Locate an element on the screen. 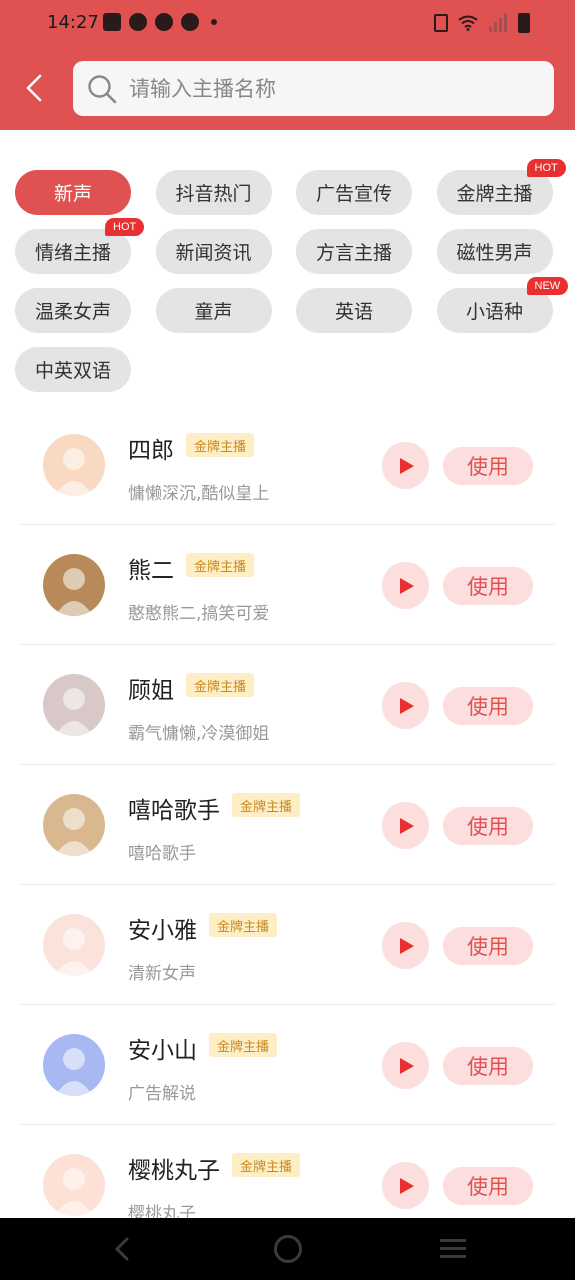 Image resolution: width=575 pixels, height=1280 pixels. anchor-row: 嘻哈歌手 金牌主播 嘻哈歌手 使用 is located at coordinates (287, 825).